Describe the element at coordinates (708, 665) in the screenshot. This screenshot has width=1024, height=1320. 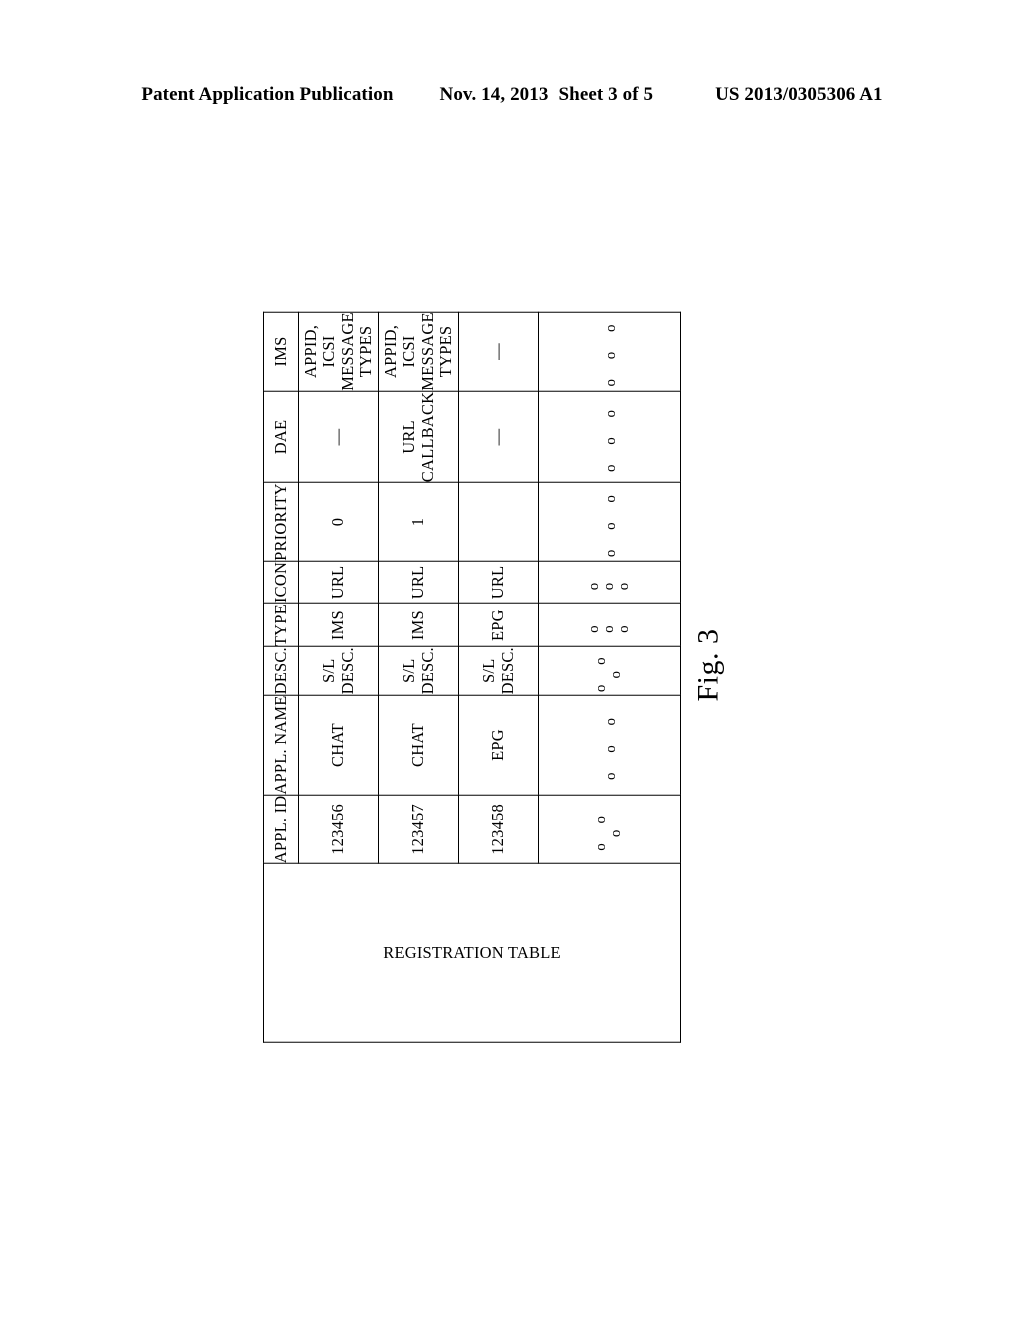
I see `figure-caption: Fig. 3` at that location.